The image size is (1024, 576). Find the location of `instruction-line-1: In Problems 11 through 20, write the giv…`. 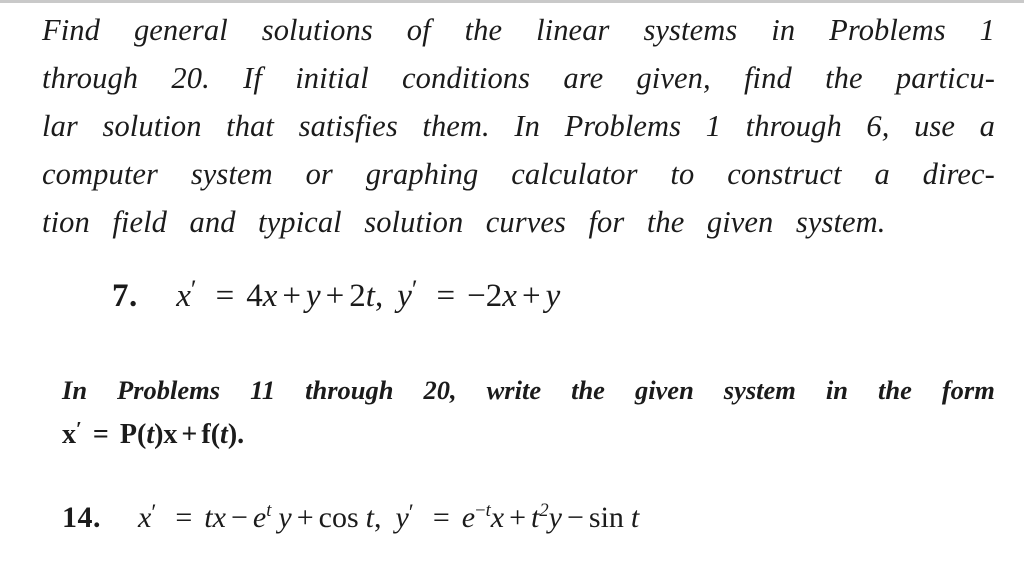

instruction-line-1: In Problems 11 through 20, write the giv… is located at coordinates (528, 390).